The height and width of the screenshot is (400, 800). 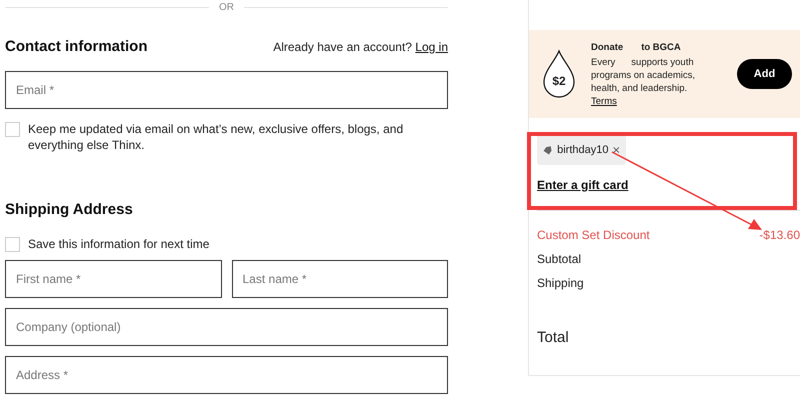 What do you see at coordinates (582, 150) in the screenshot?
I see `discount-code: birthday10` at bounding box center [582, 150].